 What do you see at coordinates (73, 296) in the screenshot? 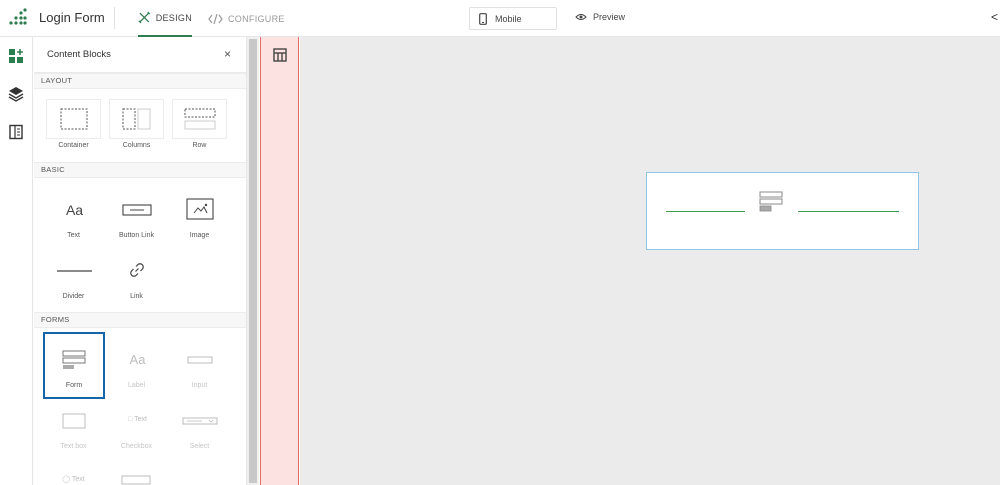
I see `block-label: Divider` at bounding box center [73, 296].